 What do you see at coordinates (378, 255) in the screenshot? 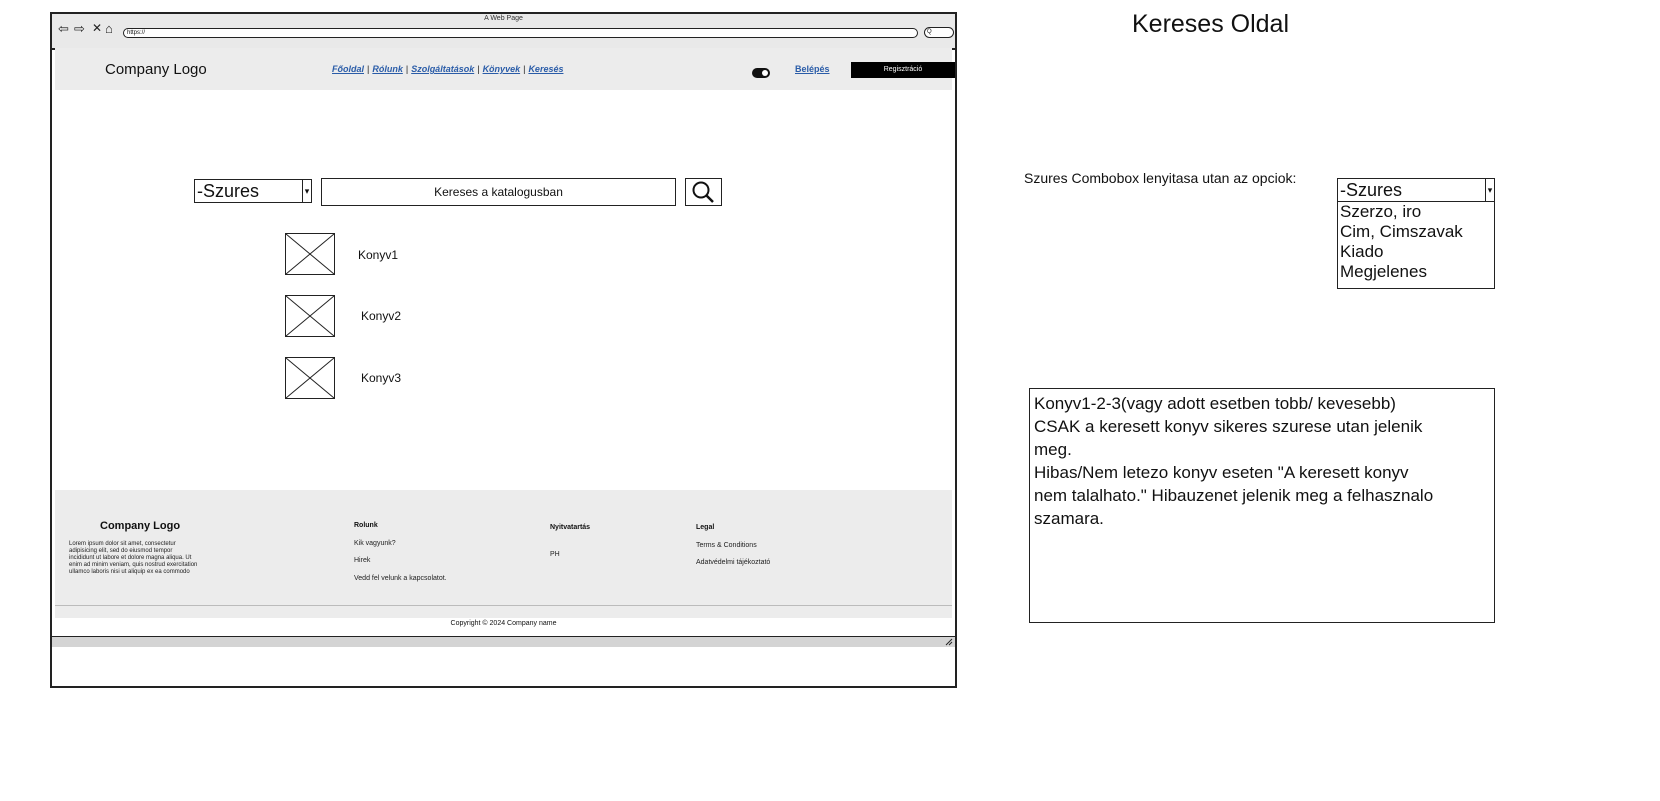
I see `book-title: Konyv1` at bounding box center [378, 255].